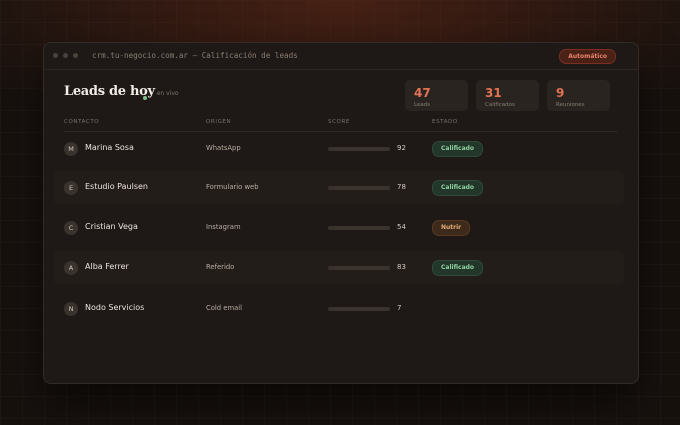 The image size is (680, 425). Describe the element at coordinates (111, 226) in the screenshot. I see `contact-name: Cristian Vega` at that location.